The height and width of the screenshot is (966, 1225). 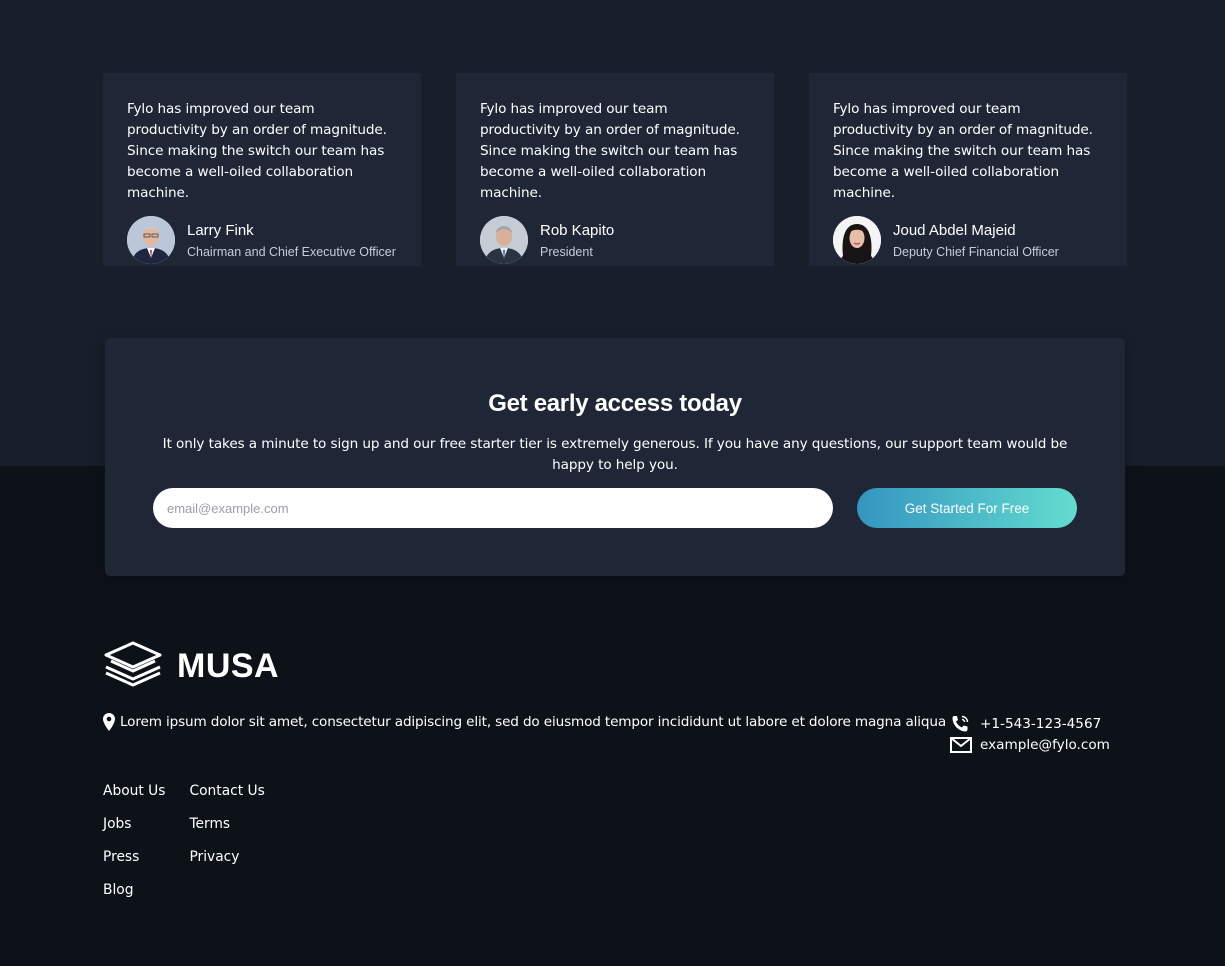 What do you see at coordinates (615, 240) in the screenshot?
I see `testimonial-author: Rob Kapito President` at bounding box center [615, 240].